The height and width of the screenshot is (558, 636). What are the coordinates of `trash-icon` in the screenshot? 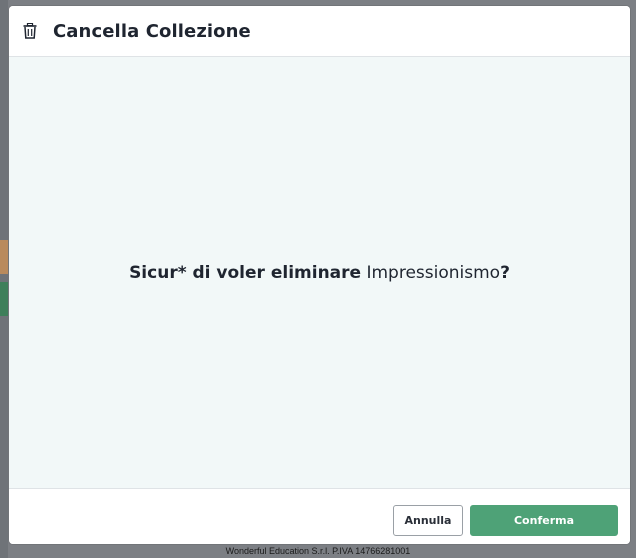 It's located at (30, 31).